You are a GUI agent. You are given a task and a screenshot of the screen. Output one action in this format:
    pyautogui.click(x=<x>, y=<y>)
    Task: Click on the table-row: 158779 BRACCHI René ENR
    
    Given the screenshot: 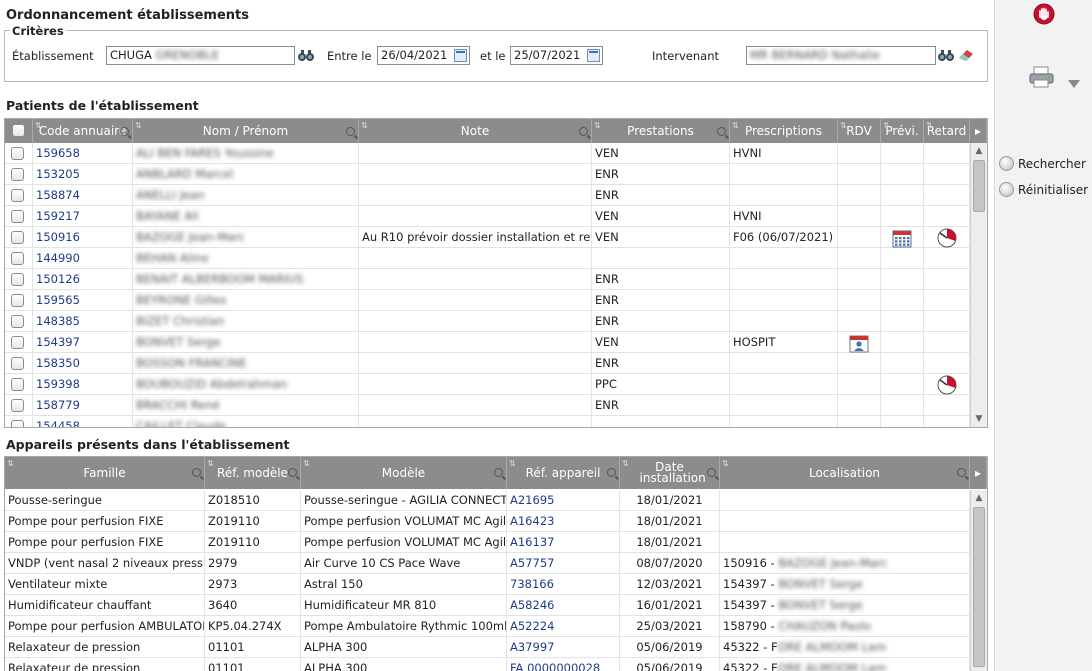 What is the action you would take?
    pyautogui.click(x=487, y=405)
    